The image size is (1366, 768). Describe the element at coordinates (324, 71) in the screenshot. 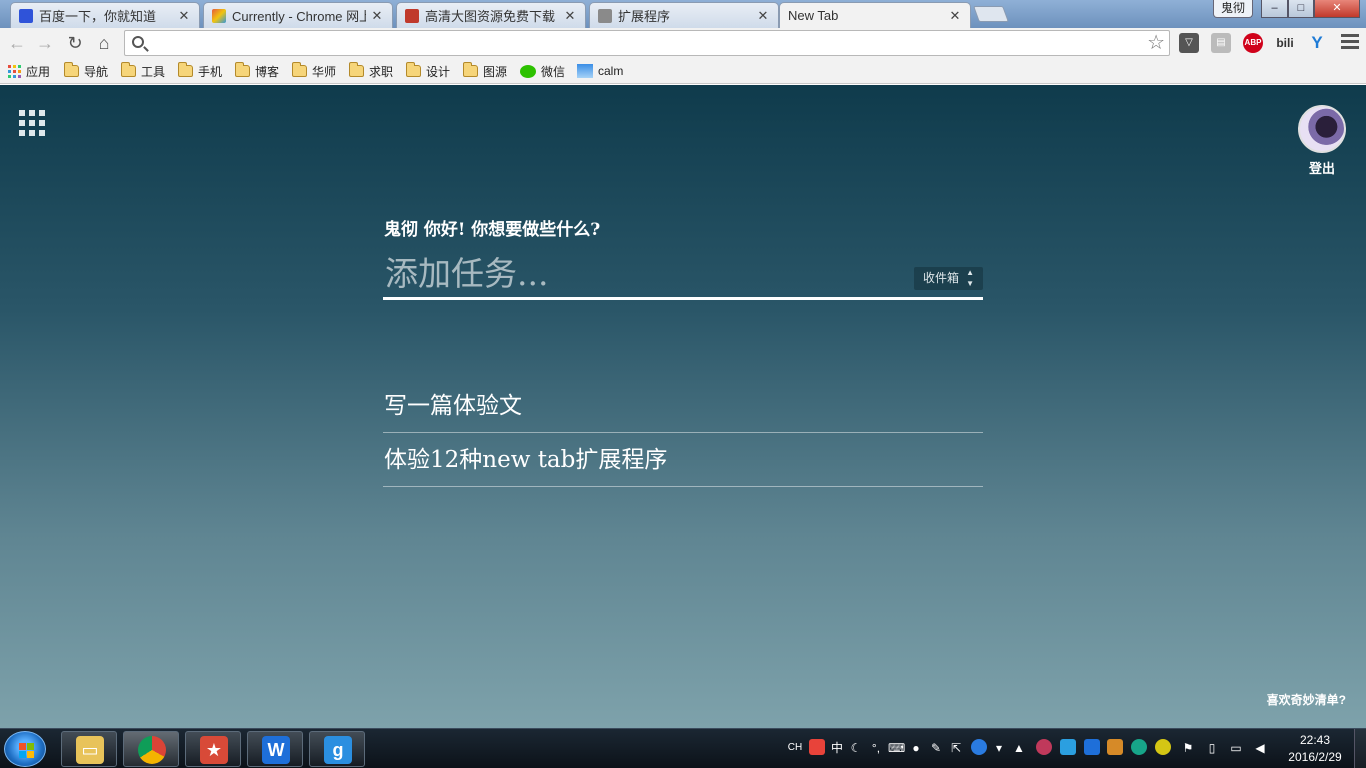

I see `bookmark-label: 华师` at that location.